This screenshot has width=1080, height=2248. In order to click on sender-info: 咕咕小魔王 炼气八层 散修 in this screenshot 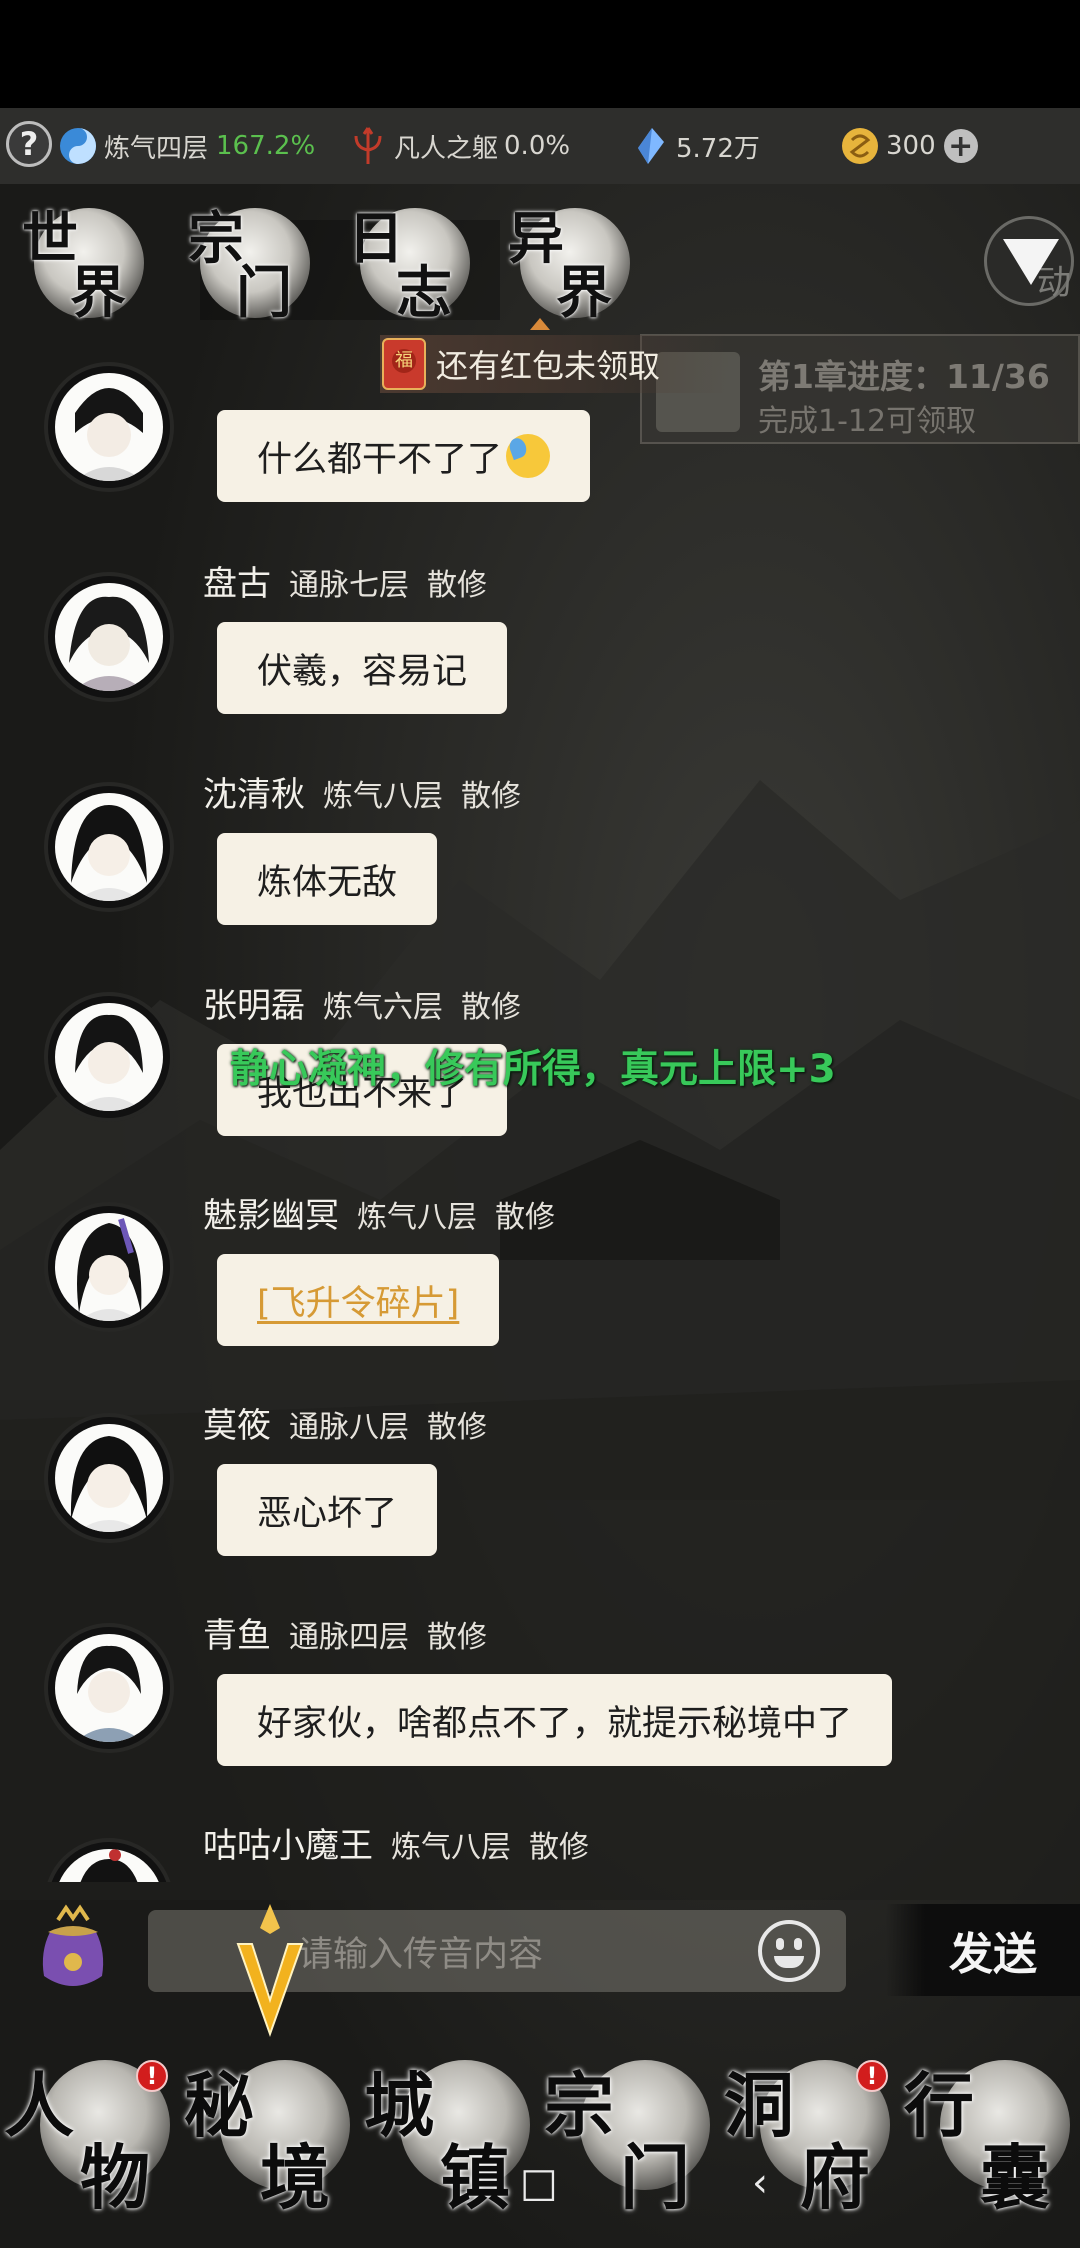, I will do `click(396, 1842)`.